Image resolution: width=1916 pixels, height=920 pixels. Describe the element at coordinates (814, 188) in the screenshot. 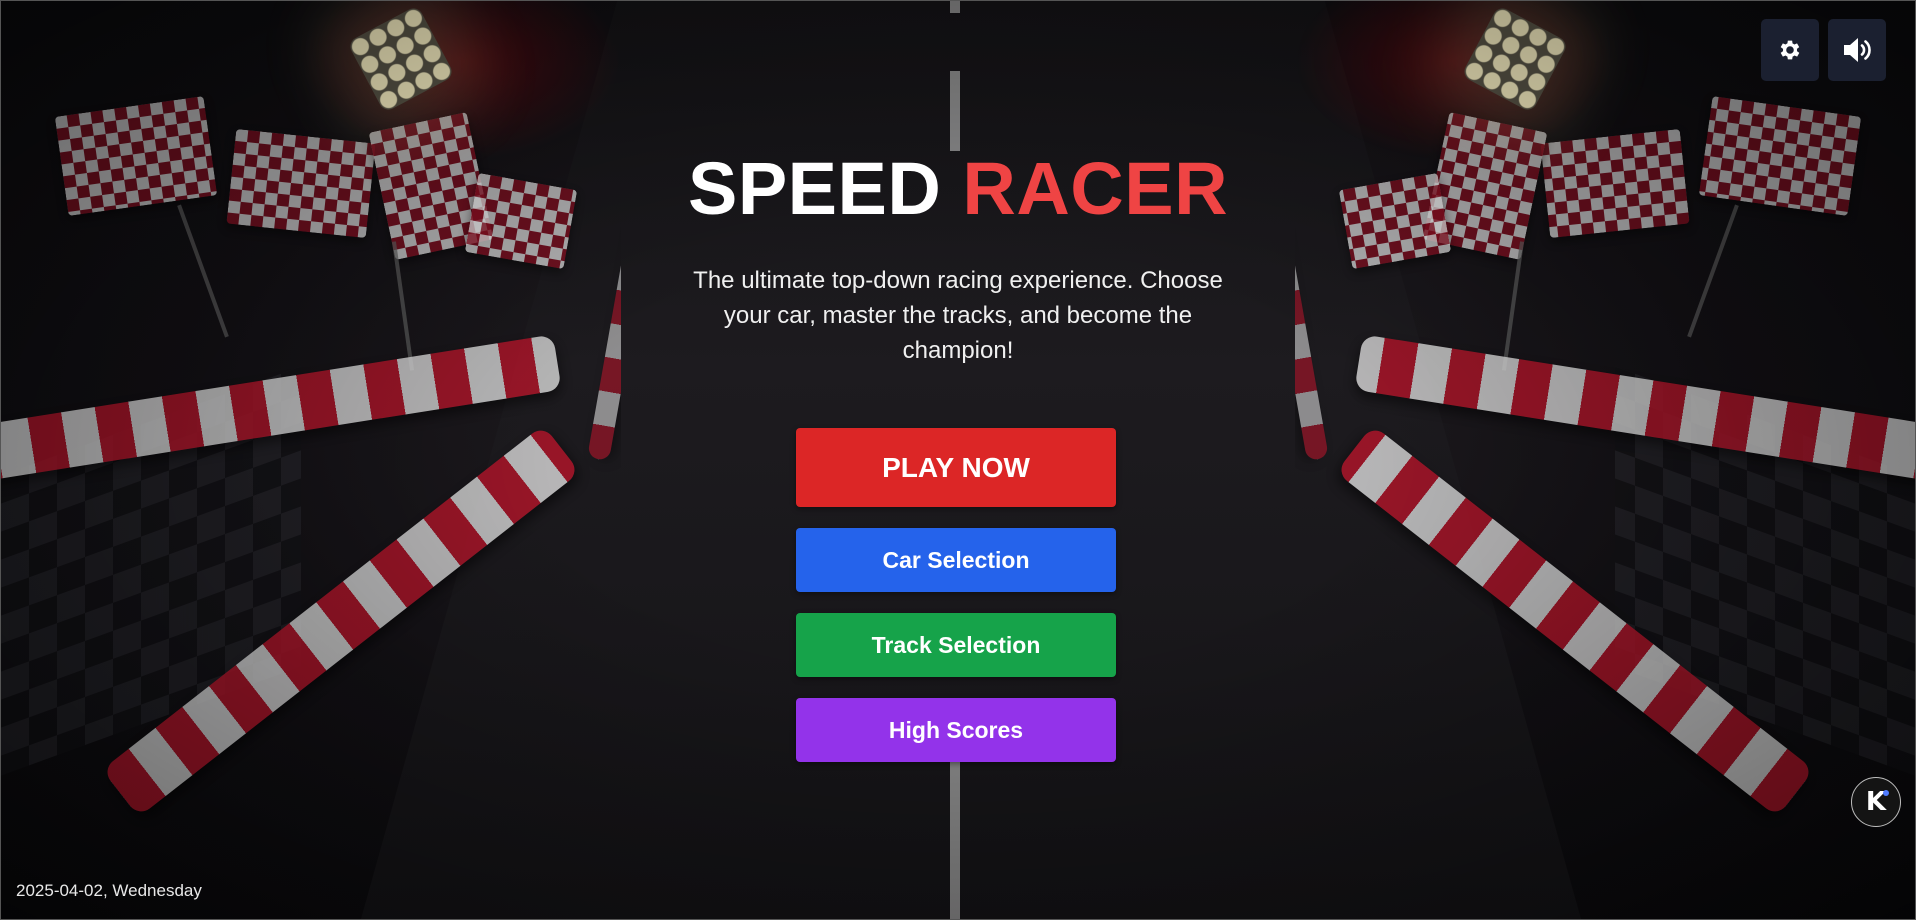

I see `game-title-main: SPEED` at that location.